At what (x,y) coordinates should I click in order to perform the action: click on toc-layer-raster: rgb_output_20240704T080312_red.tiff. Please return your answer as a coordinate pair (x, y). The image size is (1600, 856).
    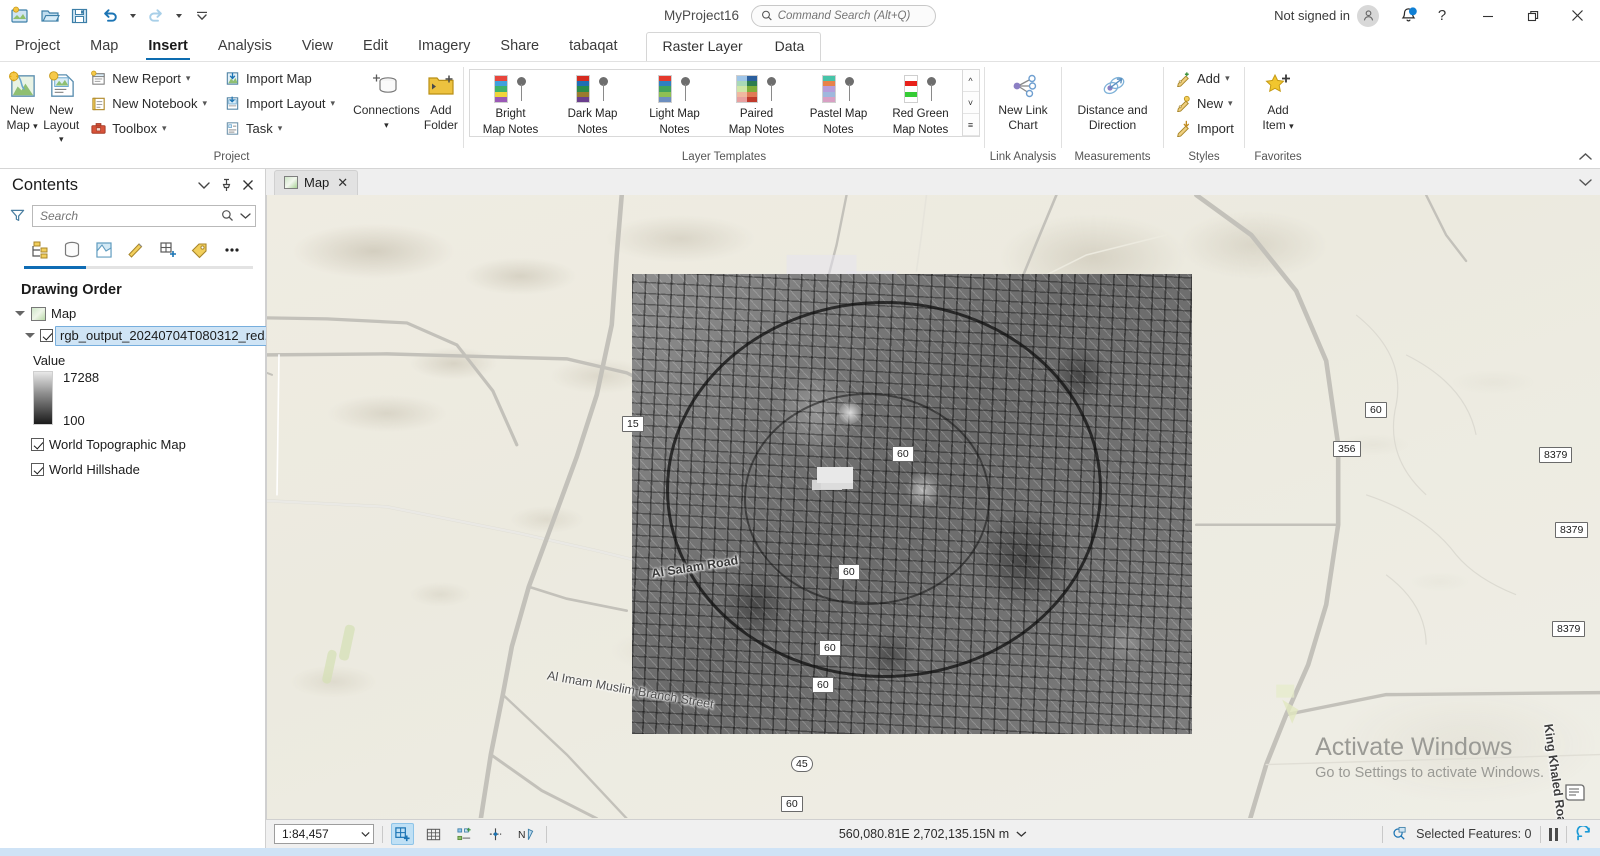
    Looking at the image, I should click on (143, 336).